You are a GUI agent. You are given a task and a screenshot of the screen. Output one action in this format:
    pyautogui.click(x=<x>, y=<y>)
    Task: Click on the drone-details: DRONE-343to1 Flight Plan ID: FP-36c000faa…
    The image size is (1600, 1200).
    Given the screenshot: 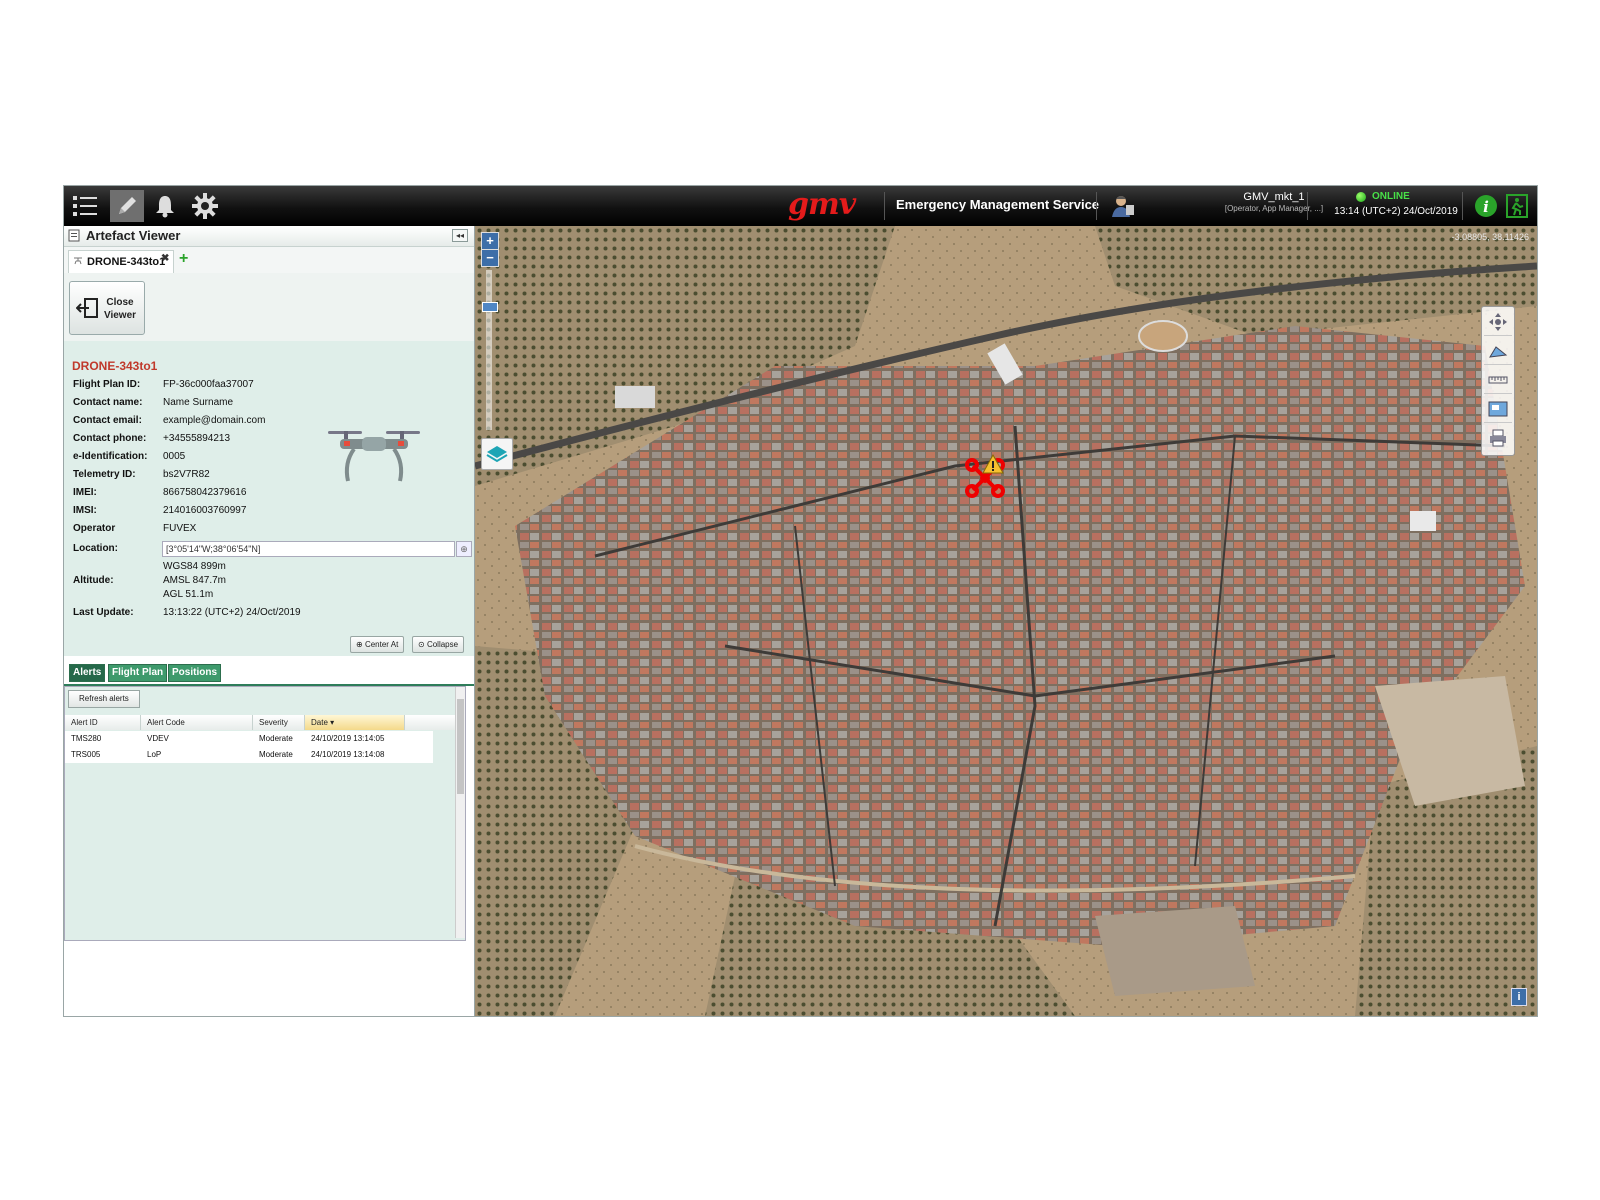 What is the action you would take?
    pyautogui.click(x=269, y=498)
    